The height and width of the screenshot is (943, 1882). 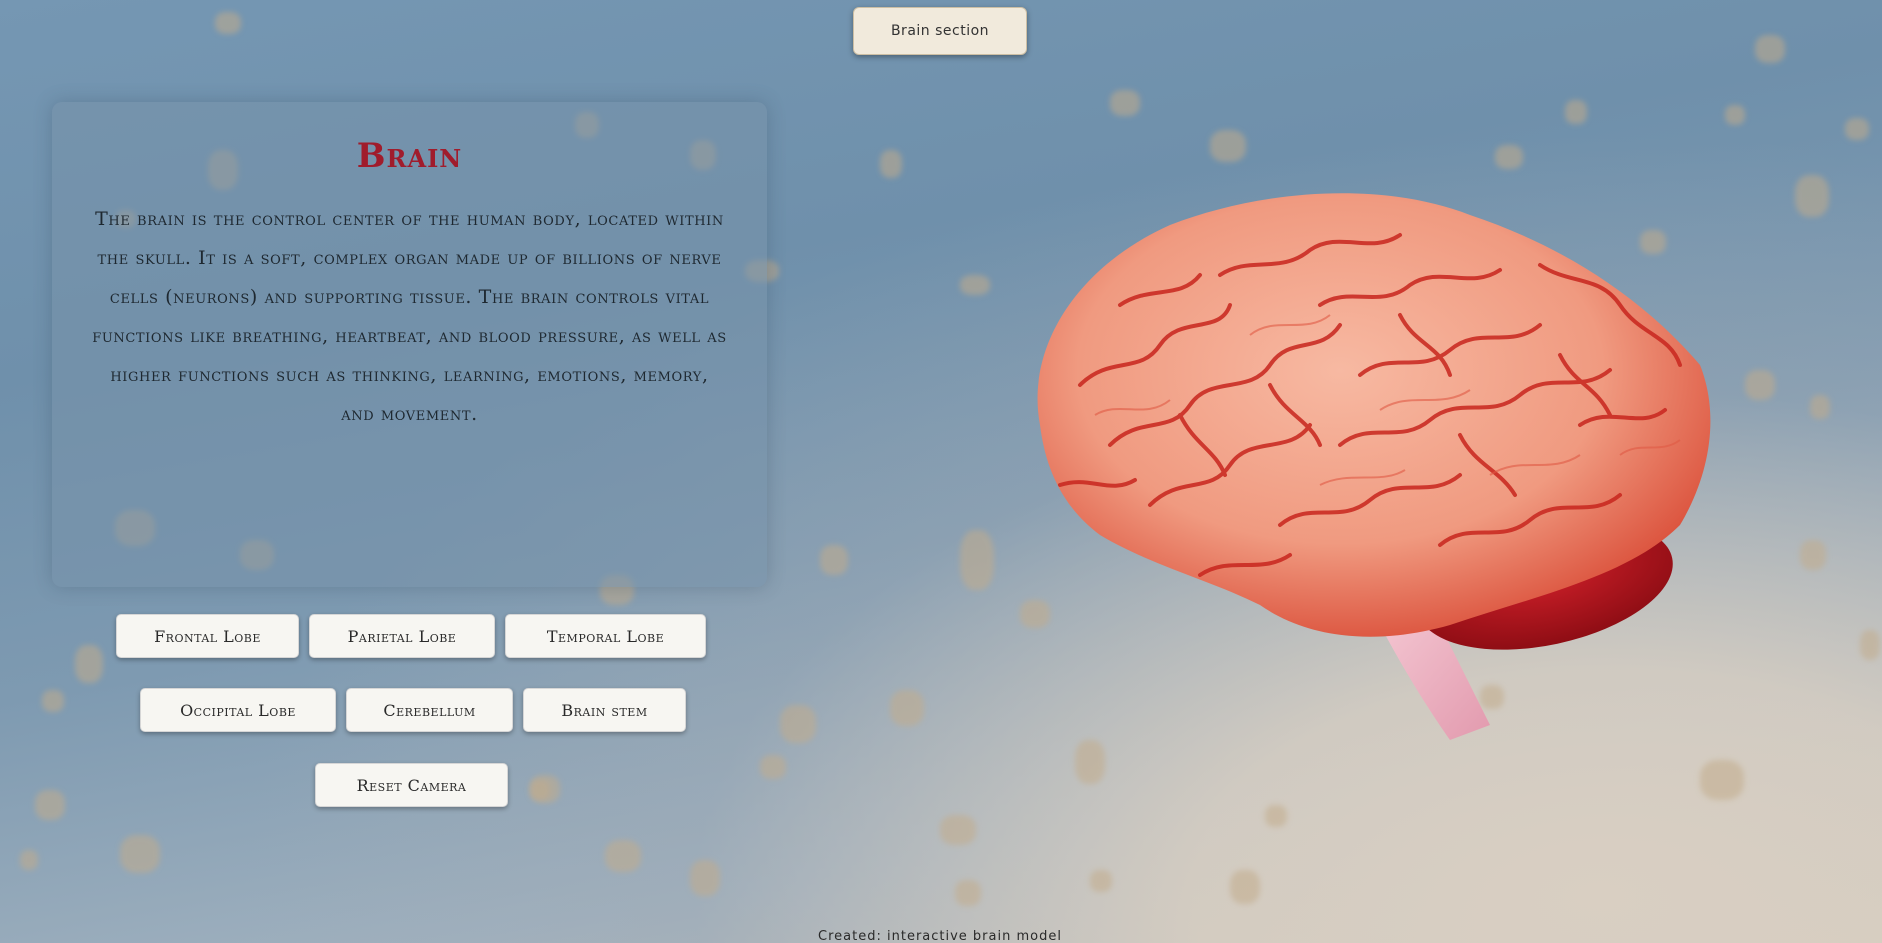 What do you see at coordinates (207, 636) in the screenshot?
I see `frontal-lobe-button: Frontal Lobe` at bounding box center [207, 636].